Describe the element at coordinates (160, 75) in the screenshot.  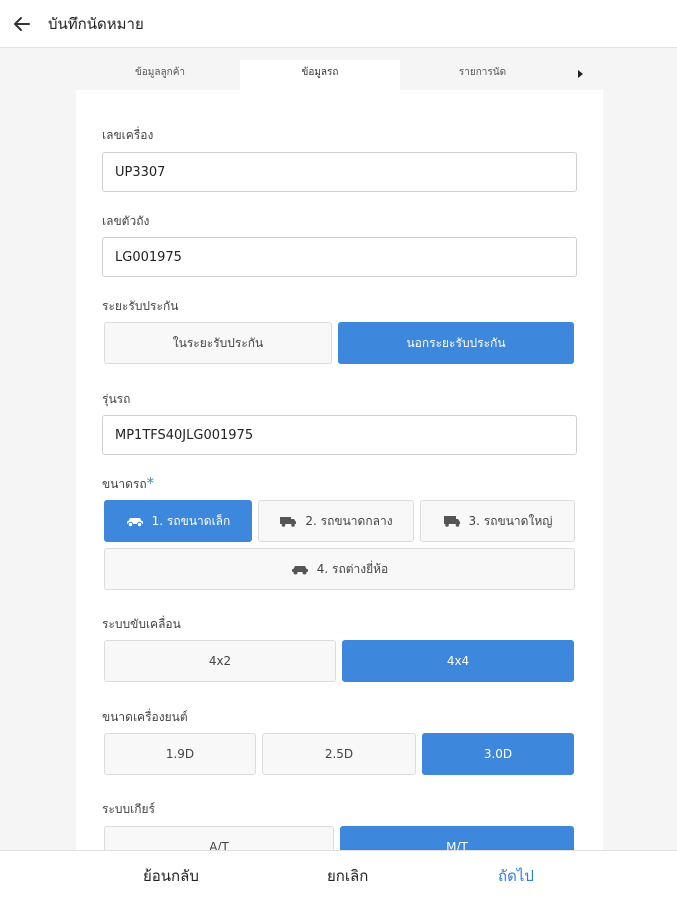
I see `tab-customer-info: ข้อมูลลูกค้า` at that location.